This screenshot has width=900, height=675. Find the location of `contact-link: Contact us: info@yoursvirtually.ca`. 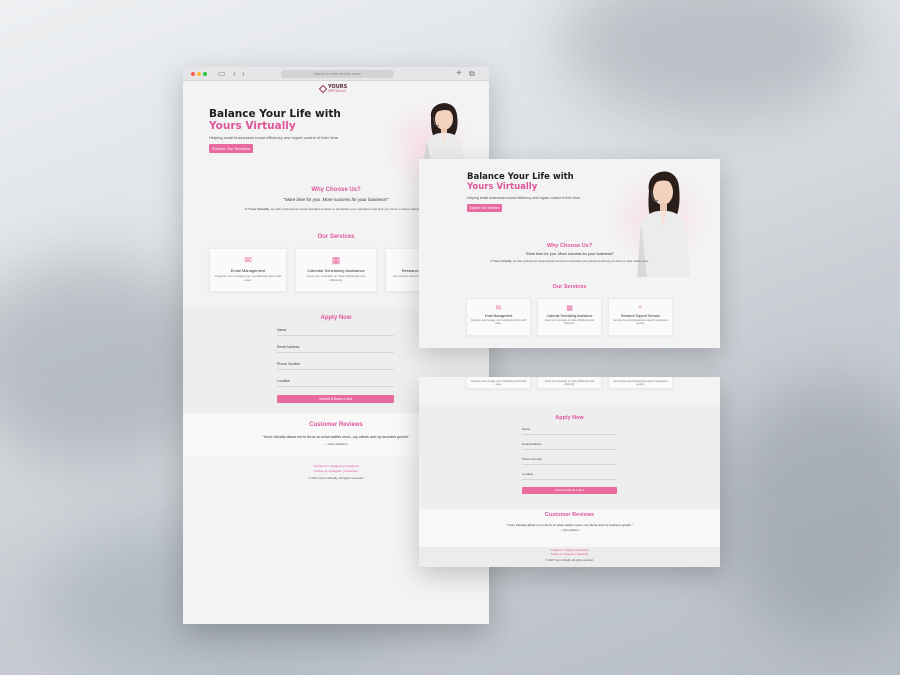

contact-link: Contact us: info@yoursvirtually.ca is located at coordinates (569, 550).